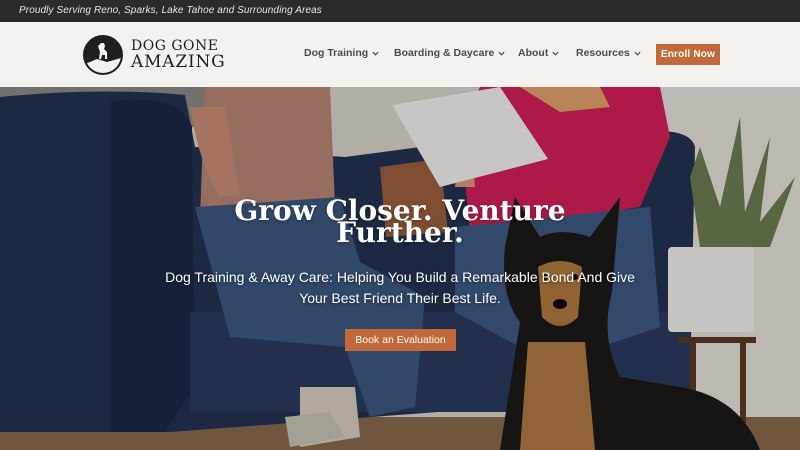  What do you see at coordinates (688, 54) in the screenshot?
I see `enroll-now-button: Enroll Now` at bounding box center [688, 54].